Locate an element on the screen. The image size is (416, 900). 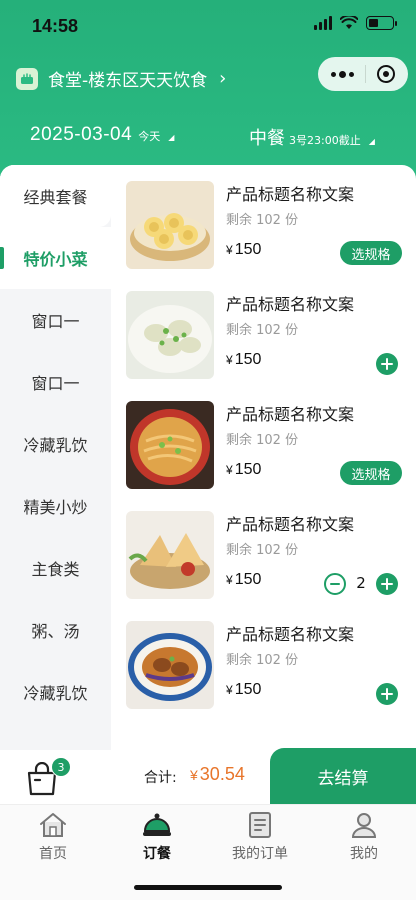
product-card: 产品标题名称文案 剩余 102 份 ¥150 2 is located at coordinates (263, 550).